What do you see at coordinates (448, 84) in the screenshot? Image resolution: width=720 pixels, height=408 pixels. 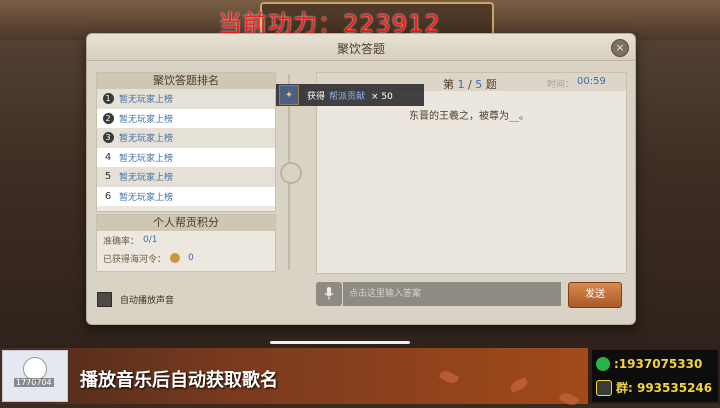 I see `question-prefix: 第` at bounding box center [448, 84].